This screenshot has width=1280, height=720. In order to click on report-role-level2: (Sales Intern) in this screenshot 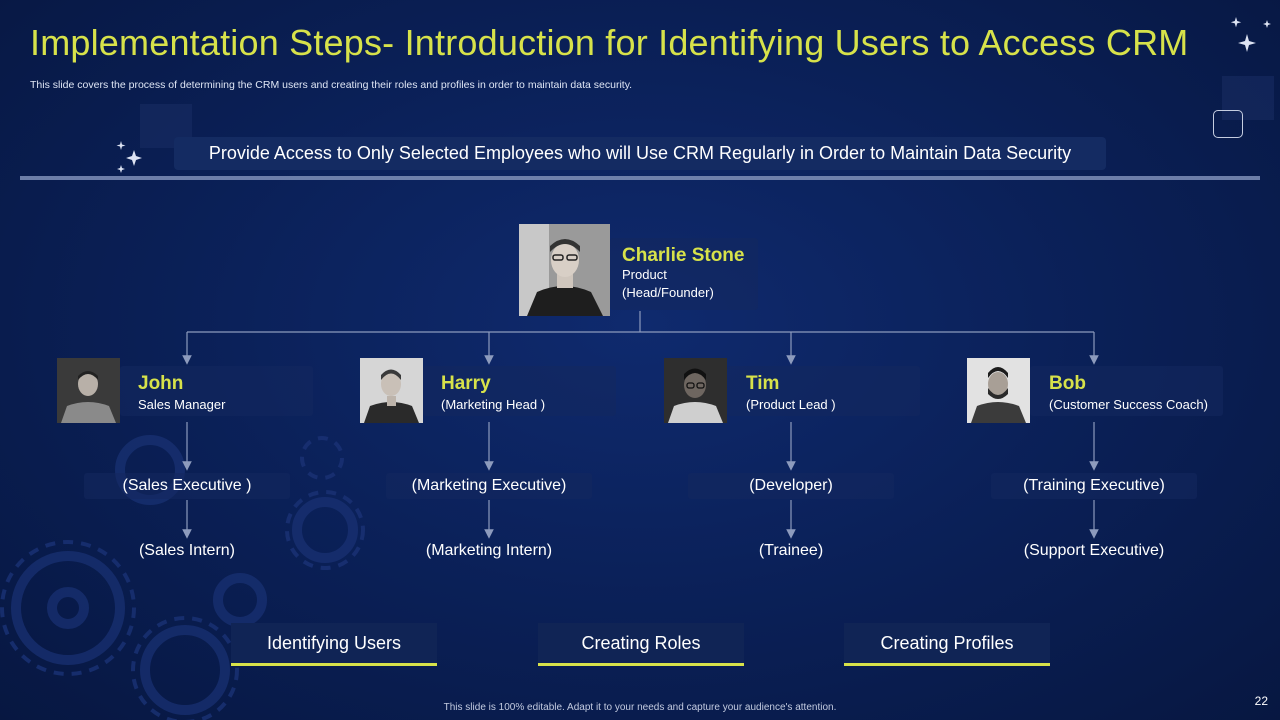, I will do `click(187, 550)`.